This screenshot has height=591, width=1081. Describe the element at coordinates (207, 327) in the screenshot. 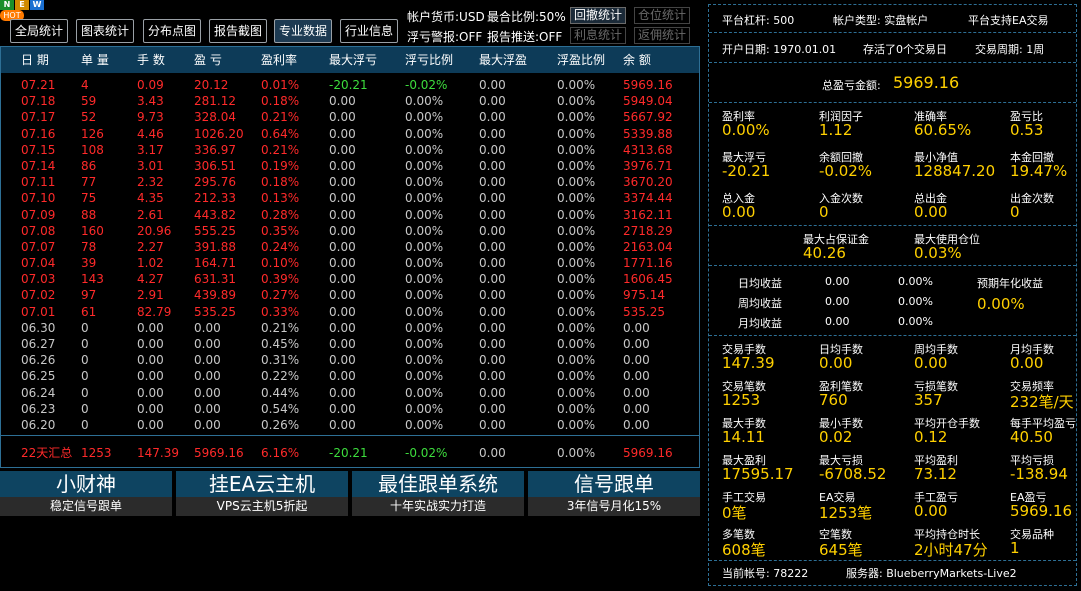

I see `cell-profit: 0.00` at that location.